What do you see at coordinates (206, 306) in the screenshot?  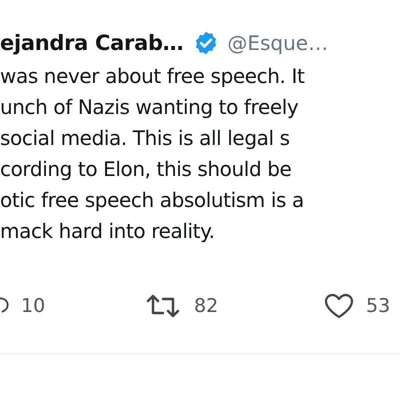 I see `retweet-count: 82` at bounding box center [206, 306].